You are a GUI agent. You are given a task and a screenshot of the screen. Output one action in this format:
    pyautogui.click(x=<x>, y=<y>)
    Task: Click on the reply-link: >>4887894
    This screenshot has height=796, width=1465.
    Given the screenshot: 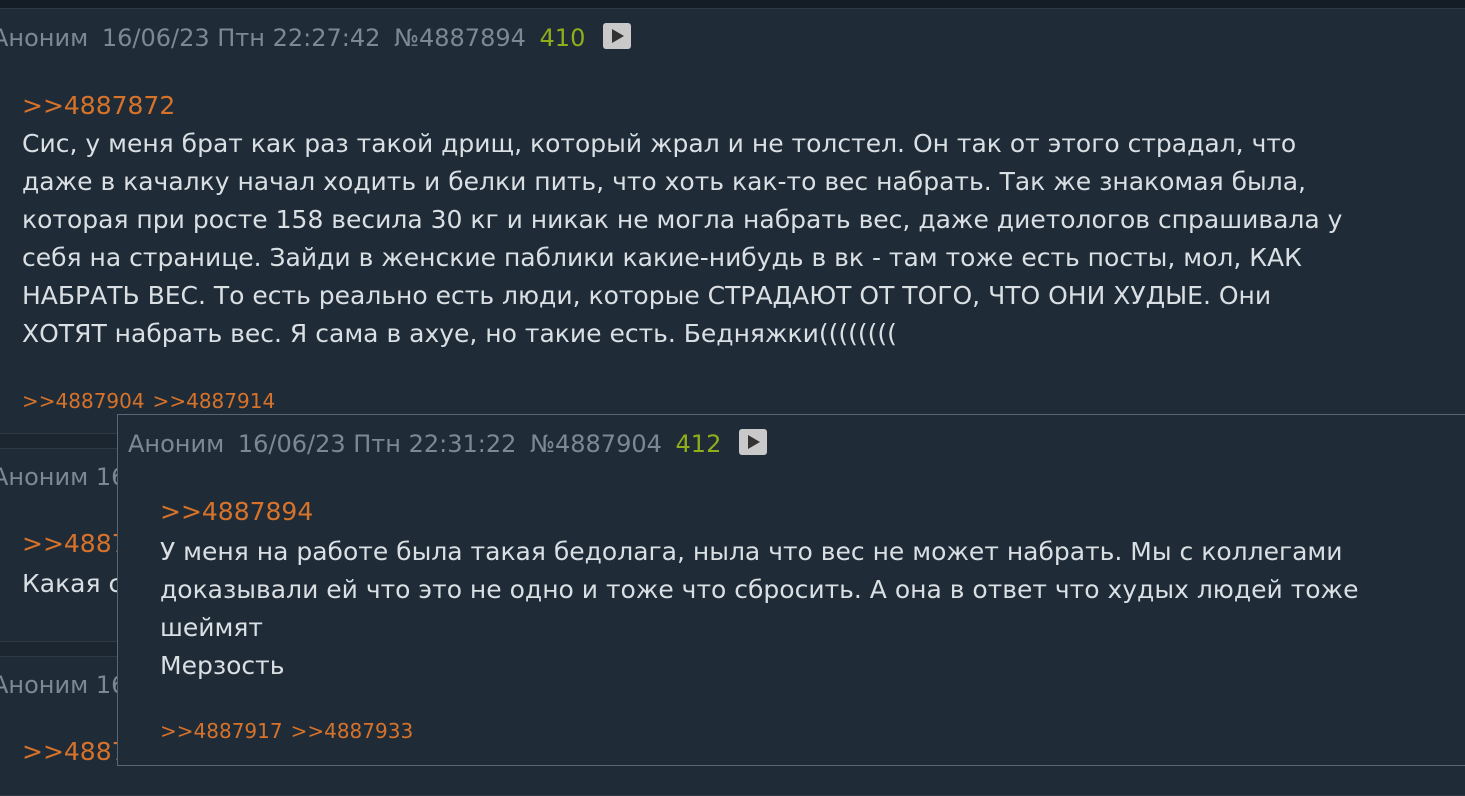 What is the action you would take?
    pyautogui.click(x=236, y=511)
    